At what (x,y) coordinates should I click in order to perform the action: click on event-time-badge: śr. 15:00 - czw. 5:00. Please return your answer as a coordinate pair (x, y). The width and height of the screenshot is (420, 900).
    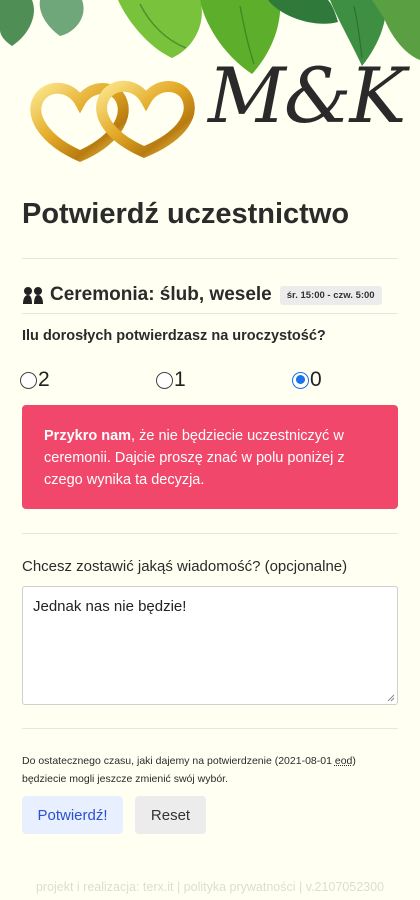
    Looking at the image, I should click on (330, 295).